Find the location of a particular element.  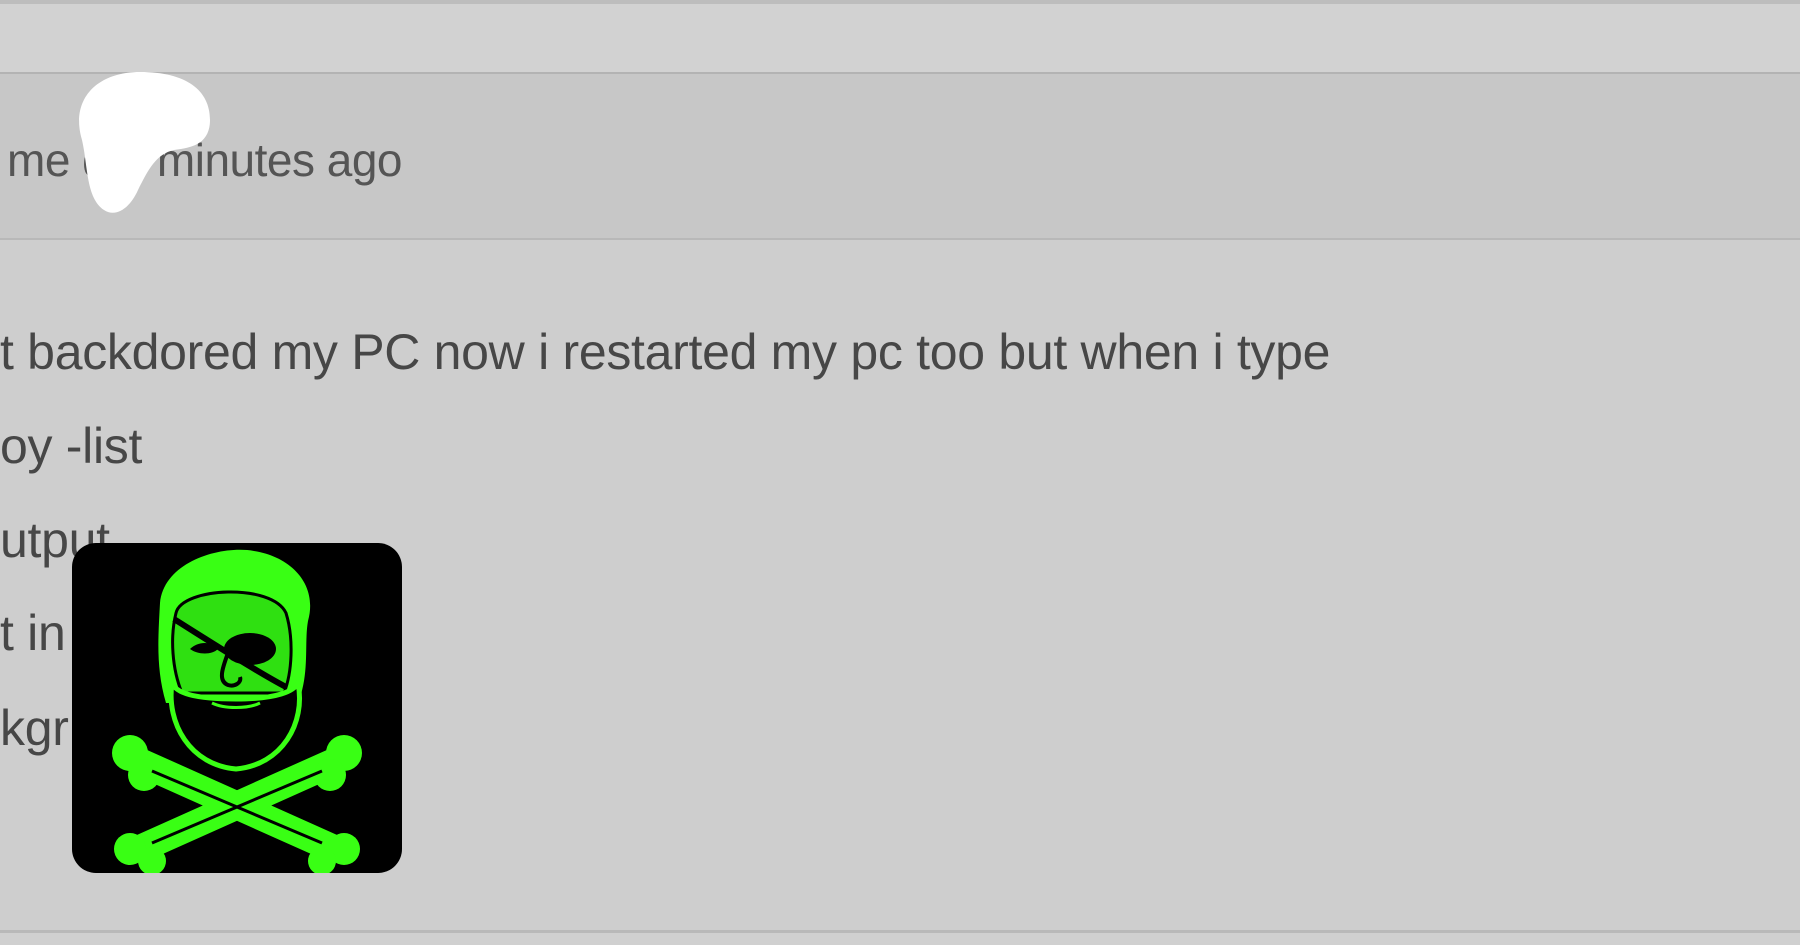

body-line-2: oy -list is located at coordinates (71, 446).